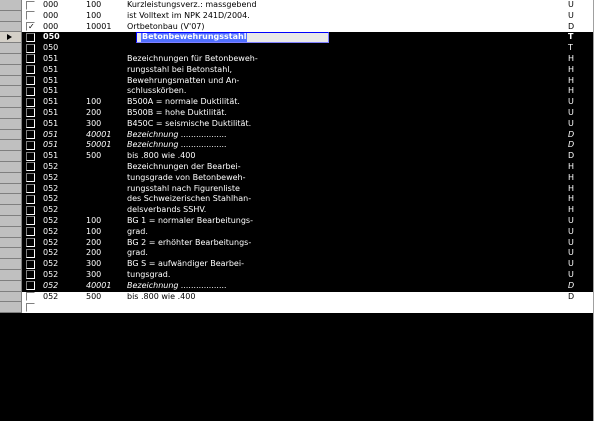 The width and height of the screenshot is (600, 421). Describe the element at coordinates (296, 275) in the screenshot. I see `table-row: 052 300 tungsgrad. U` at that location.